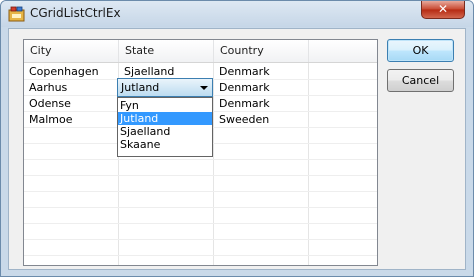 This screenshot has height=277, width=474. What do you see at coordinates (261, 120) in the screenshot?
I see `cell-country: Sweeden` at bounding box center [261, 120].